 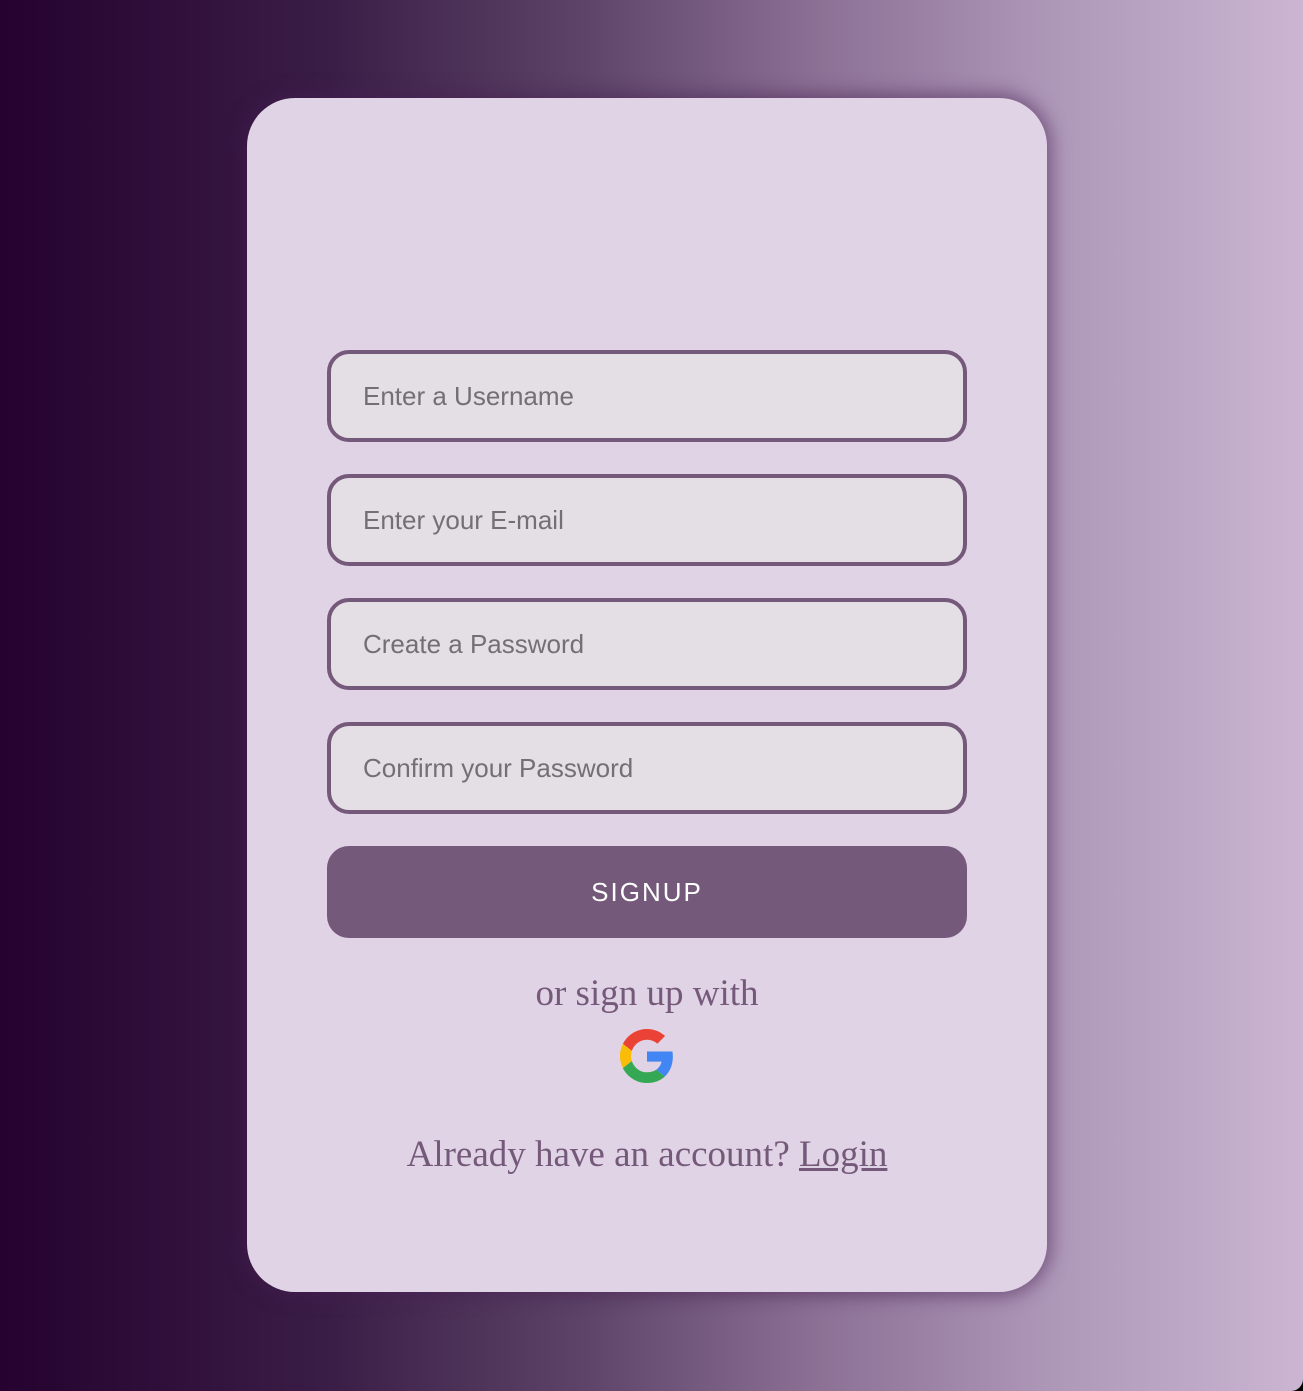 I want to click on login-prompt: Already have an account? Login, so click(x=647, y=1155).